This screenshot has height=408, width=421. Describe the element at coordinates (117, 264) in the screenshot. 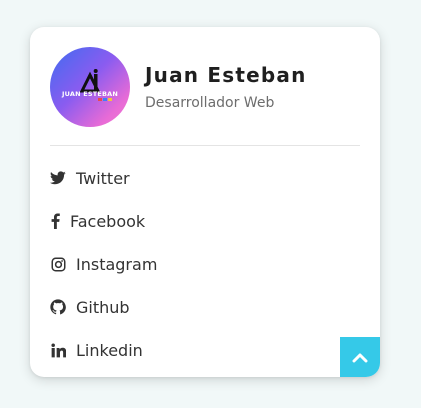

I see `link-label: Instagram` at that location.